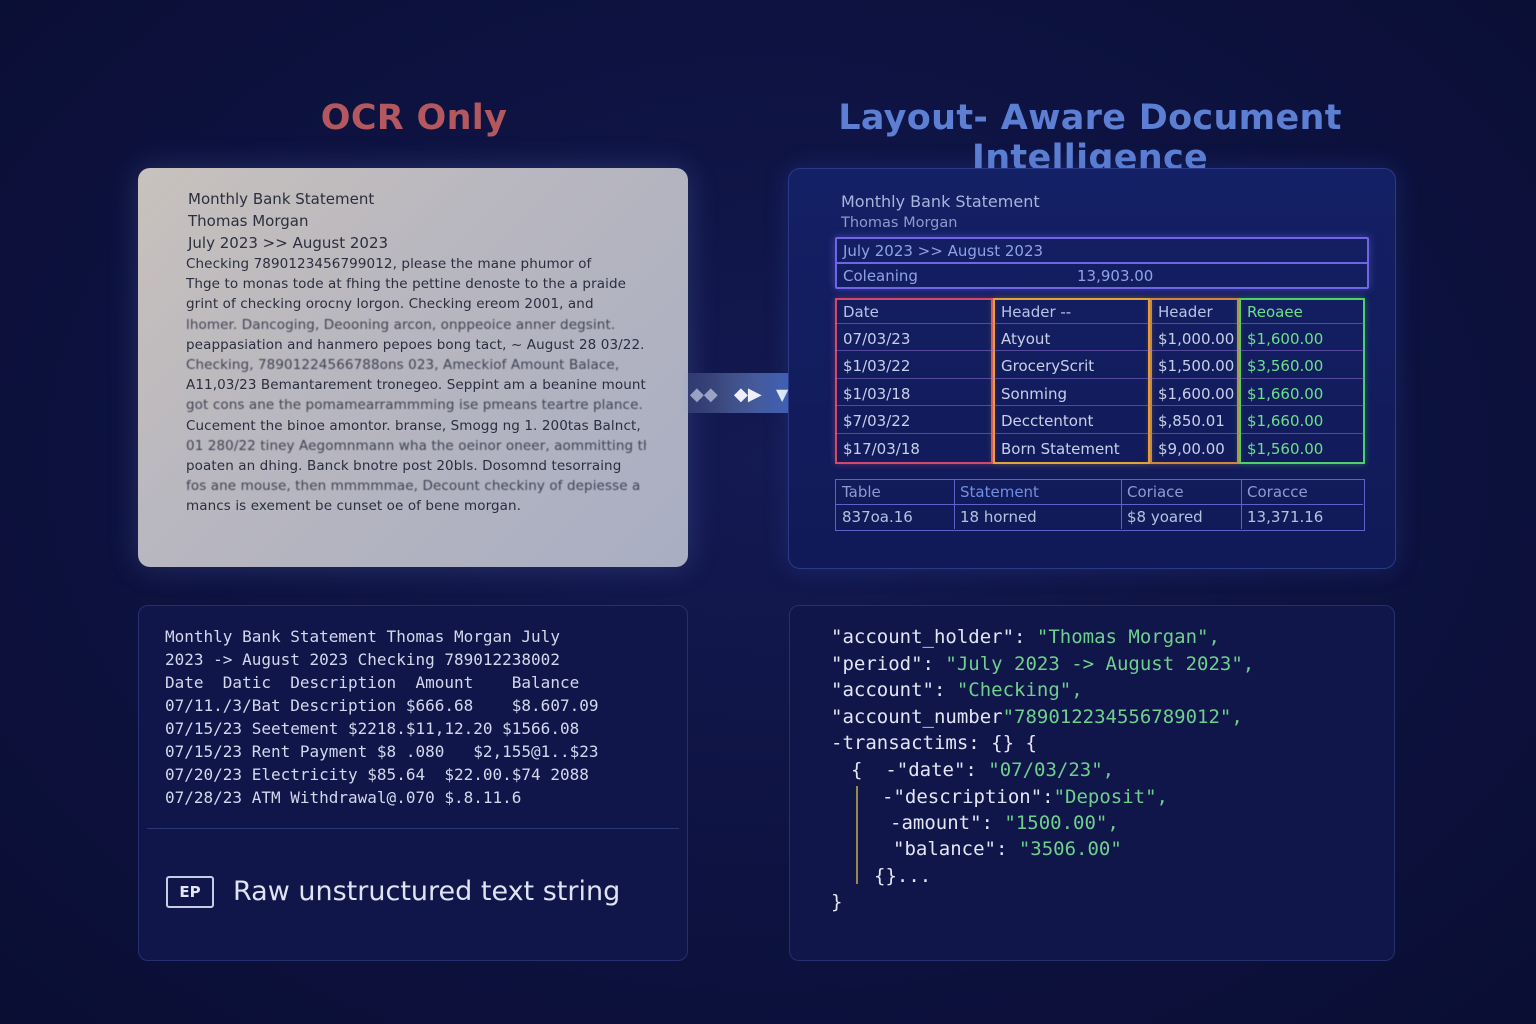 The height and width of the screenshot is (1024, 1536). Describe the element at coordinates (1285, 366) in the screenshot. I see `table-cell: $3,560.00` at that location.